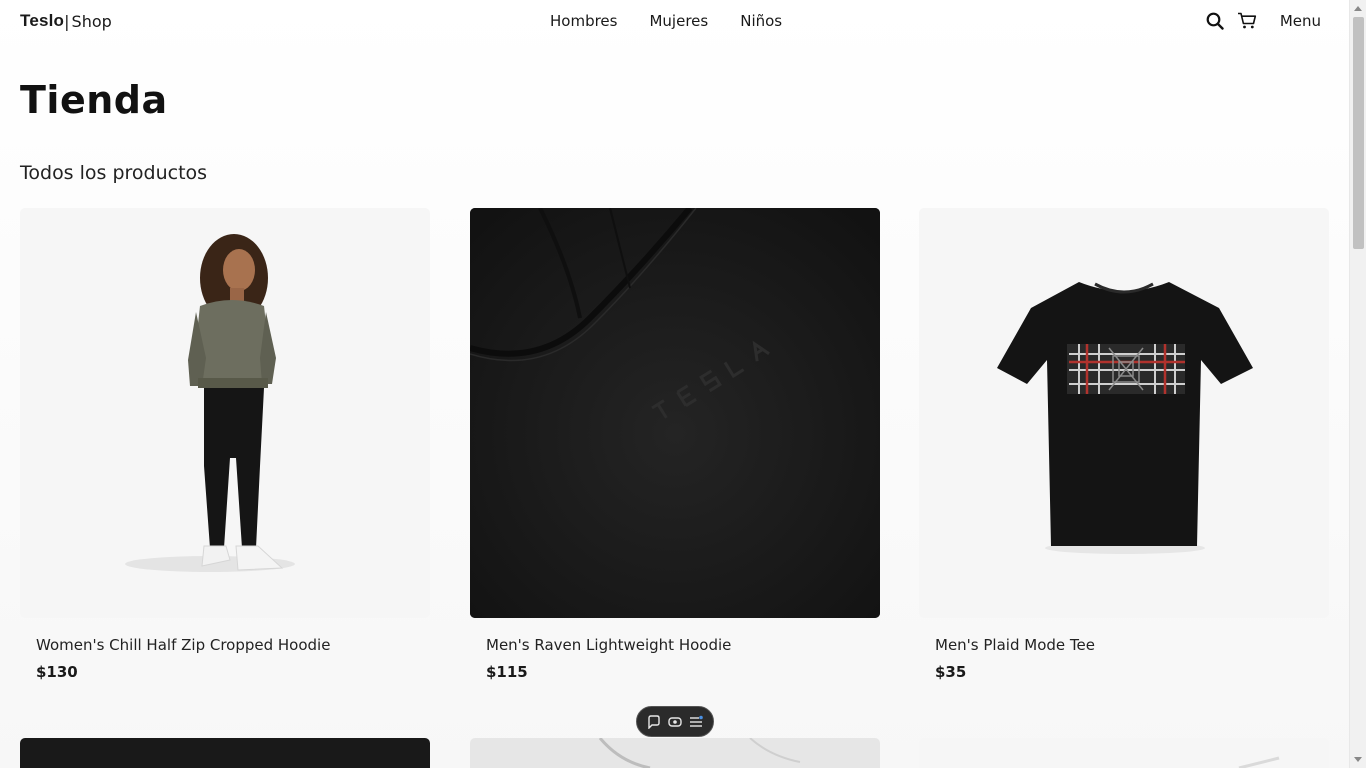 This screenshot has height=768, width=1366. What do you see at coordinates (1358, 133) in the screenshot?
I see `scroll-thumb` at bounding box center [1358, 133].